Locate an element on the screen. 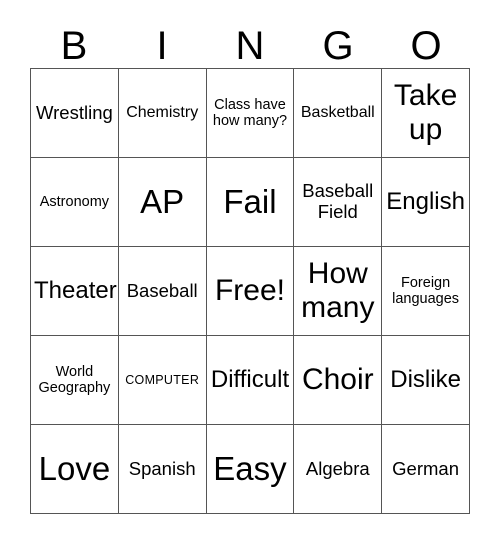 The width and height of the screenshot is (500, 544). header-letter-g: G is located at coordinates (338, 46).